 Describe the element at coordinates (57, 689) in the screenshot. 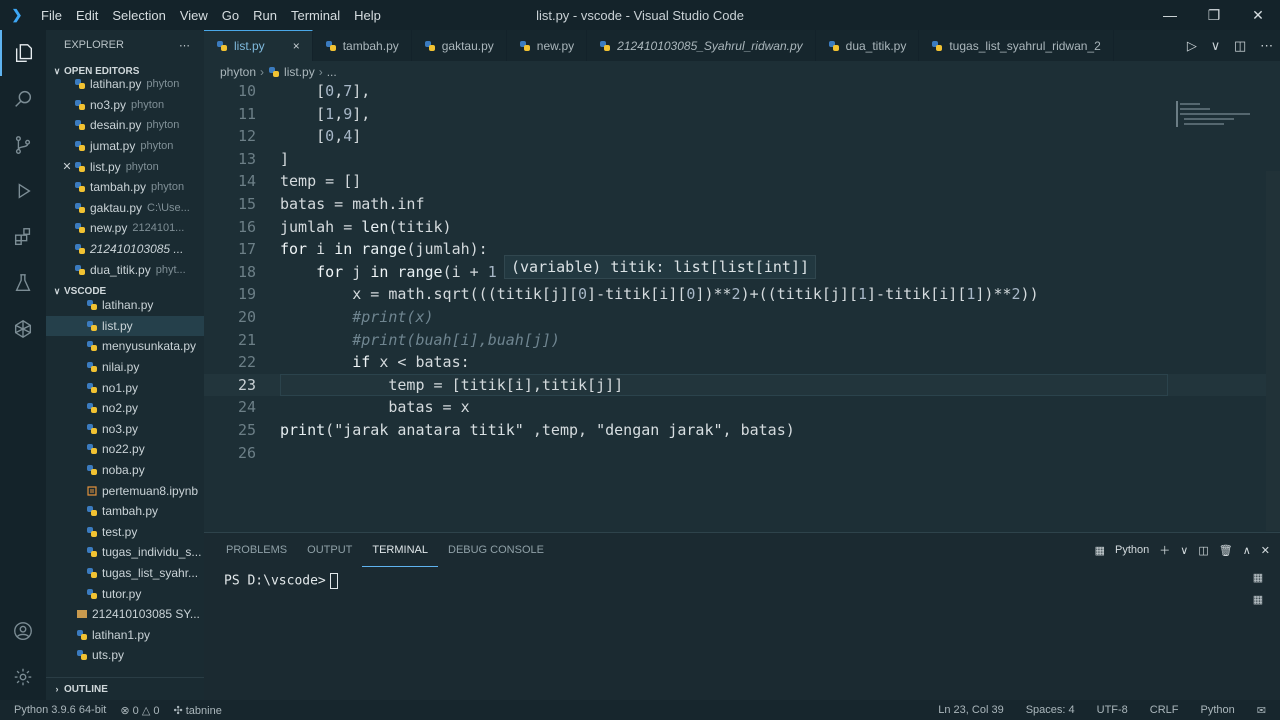

I see `chevron-right-icon: ›` at that location.